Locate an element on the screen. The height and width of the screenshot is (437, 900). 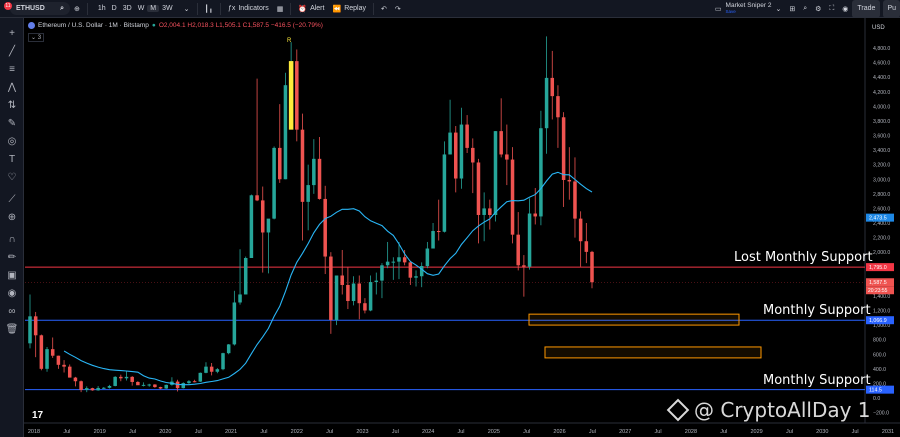
interval-1h: 1h is located at coordinates (102, 8).